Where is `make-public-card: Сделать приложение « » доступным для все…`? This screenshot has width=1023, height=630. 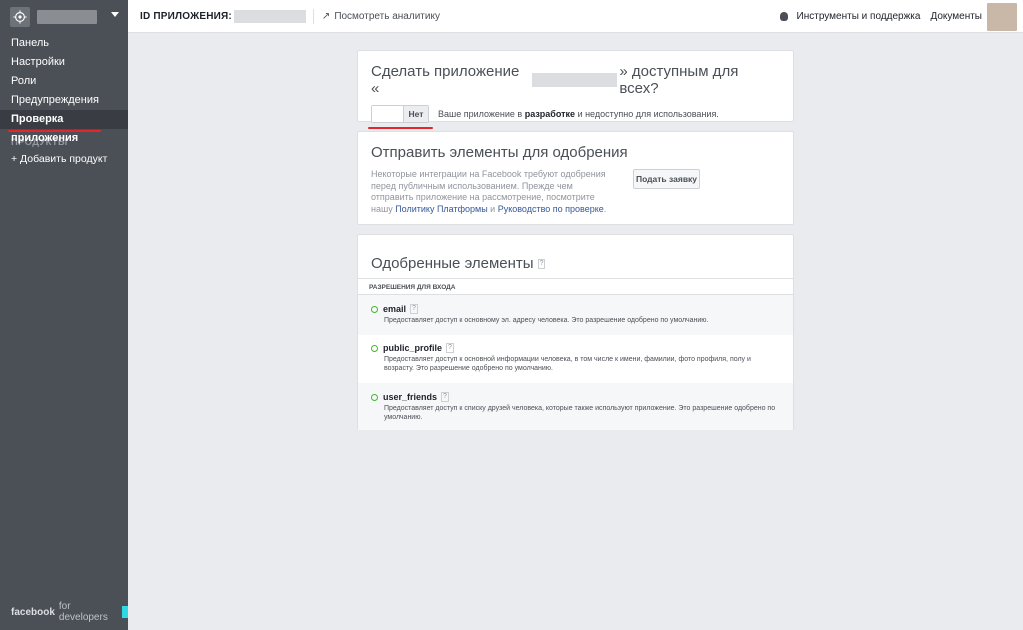 make-public-card: Сделать приложение « » доступным для все… is located at coordinates (575, 89).